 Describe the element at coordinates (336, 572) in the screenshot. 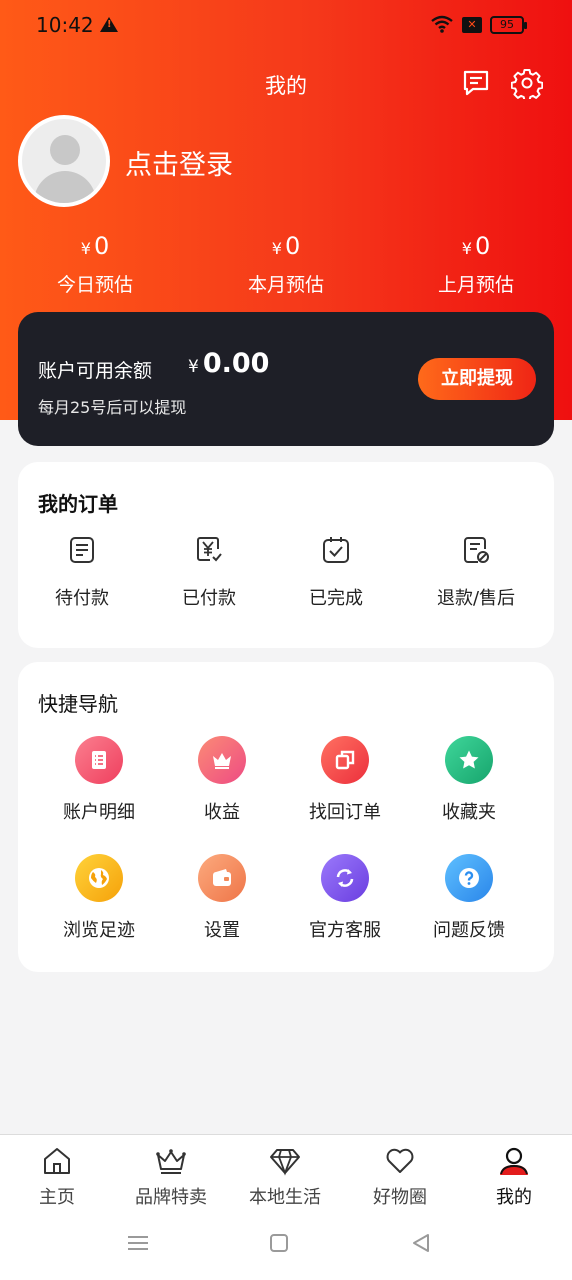

I see `order-completed: 已完成` at that location.